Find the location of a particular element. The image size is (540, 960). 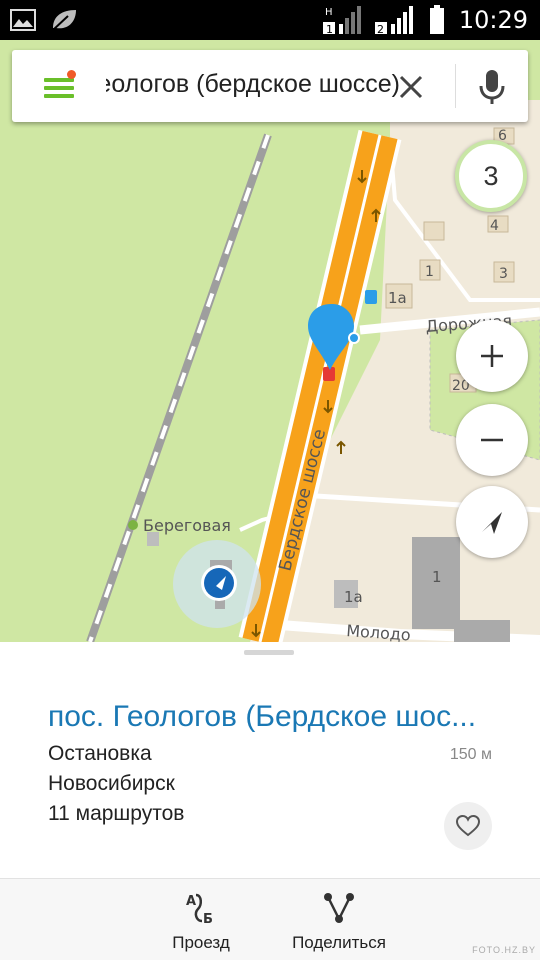

route-ab-icon: А Б is located at coordinates (199, 909).